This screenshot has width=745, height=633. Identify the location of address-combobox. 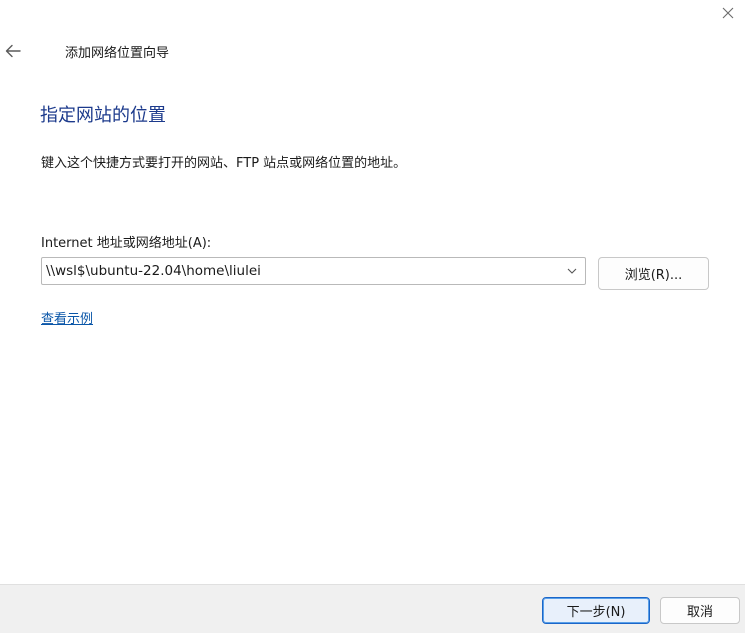
(313, 271).